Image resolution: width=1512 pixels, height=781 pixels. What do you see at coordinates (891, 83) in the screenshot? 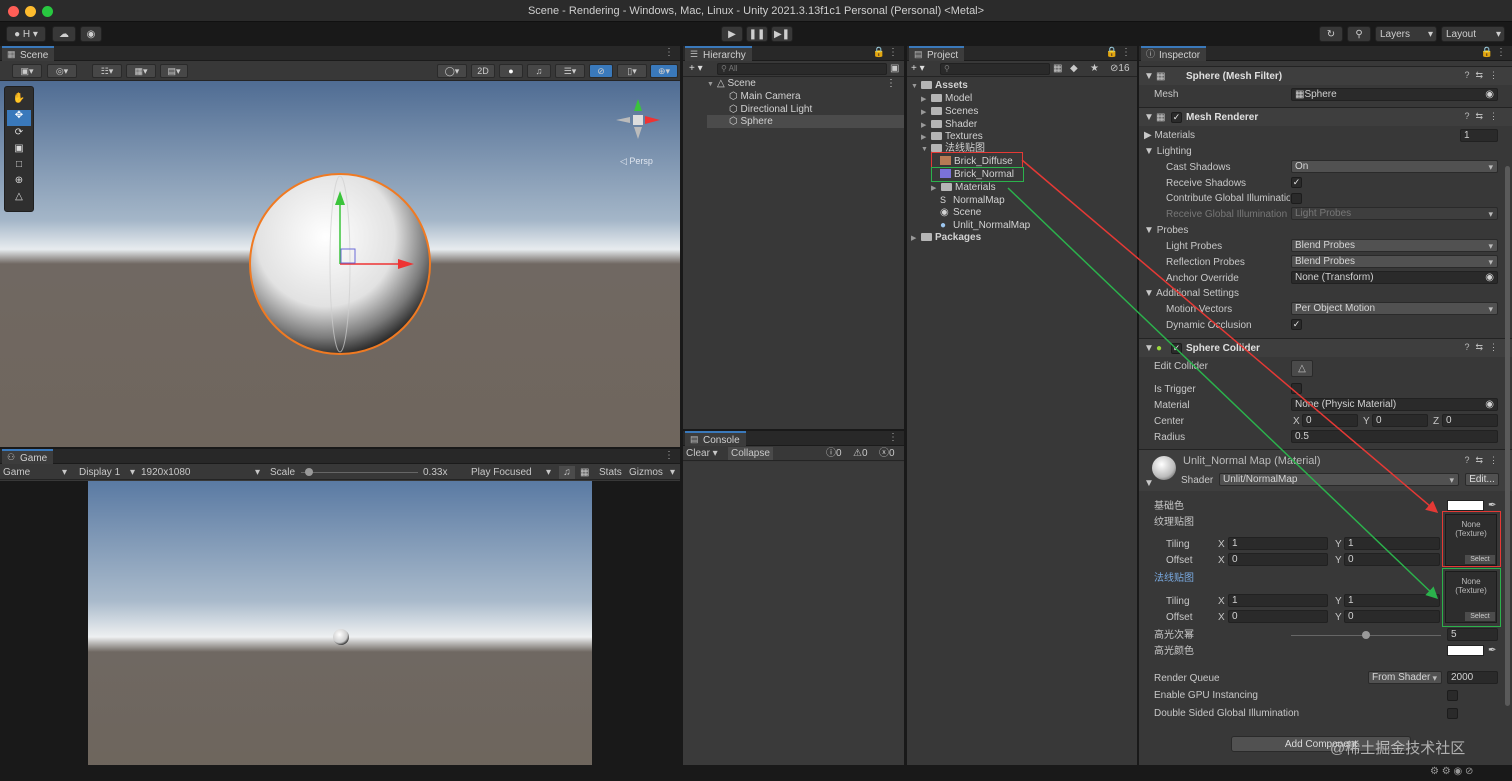
I see `scene-row-menu-icon: ⋮` at bounding box center [891, 83].